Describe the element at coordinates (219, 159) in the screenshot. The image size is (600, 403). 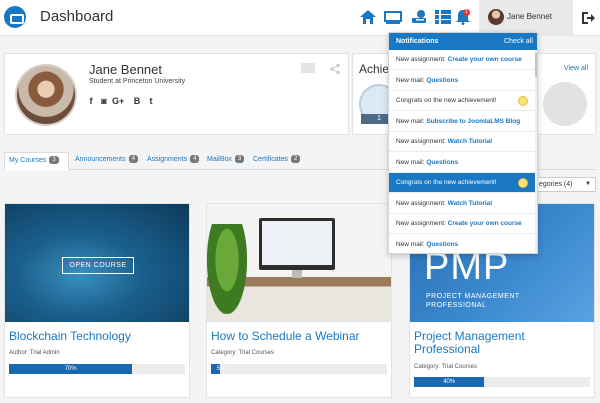
I see `tab-label: MailBox` at that location.